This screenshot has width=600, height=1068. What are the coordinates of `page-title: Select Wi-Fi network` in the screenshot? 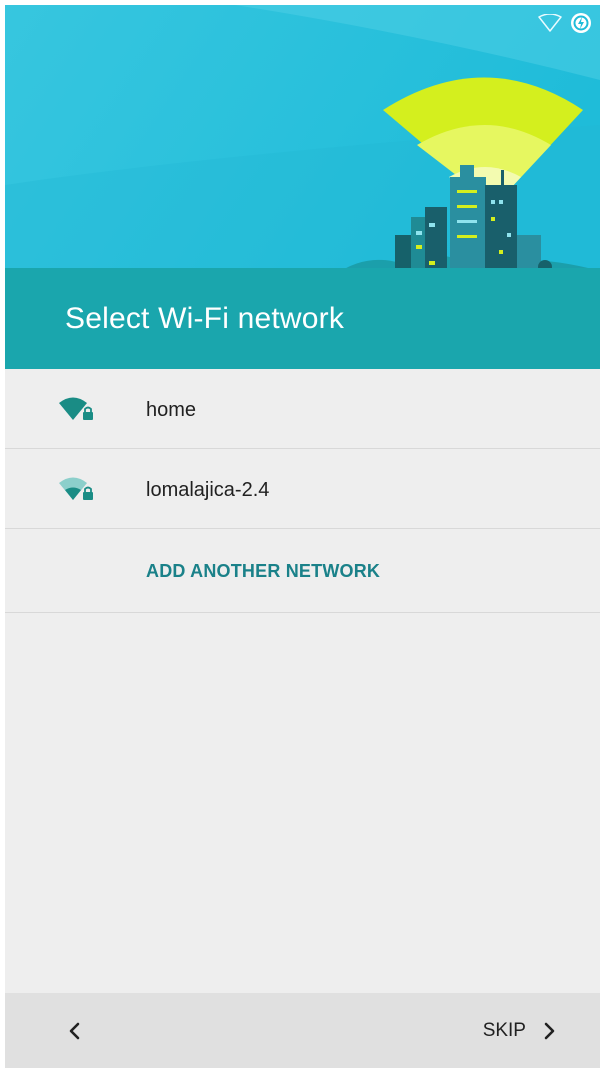 It's located at (205, 318).